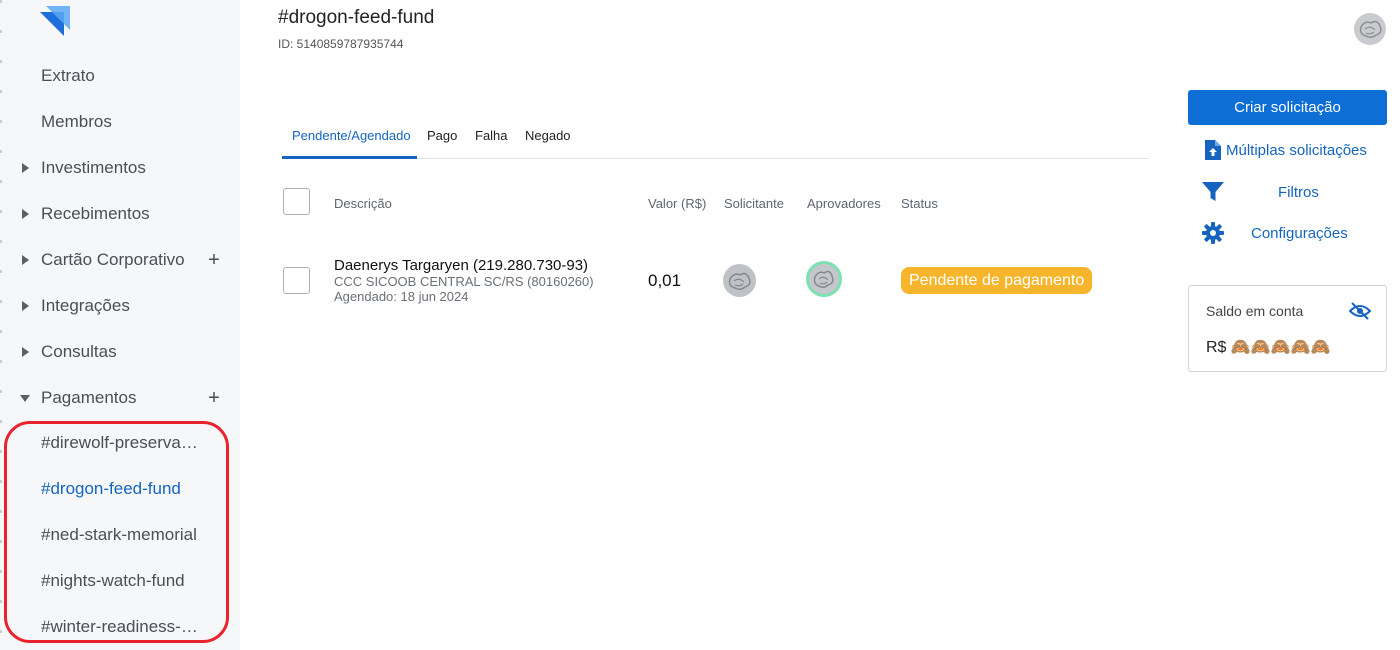 This screenshot has width=1400, height=650. Describe the element at coordinates (844, 203) in the screenshot. I see `column-header-approvers: Aprovadores` at that location.